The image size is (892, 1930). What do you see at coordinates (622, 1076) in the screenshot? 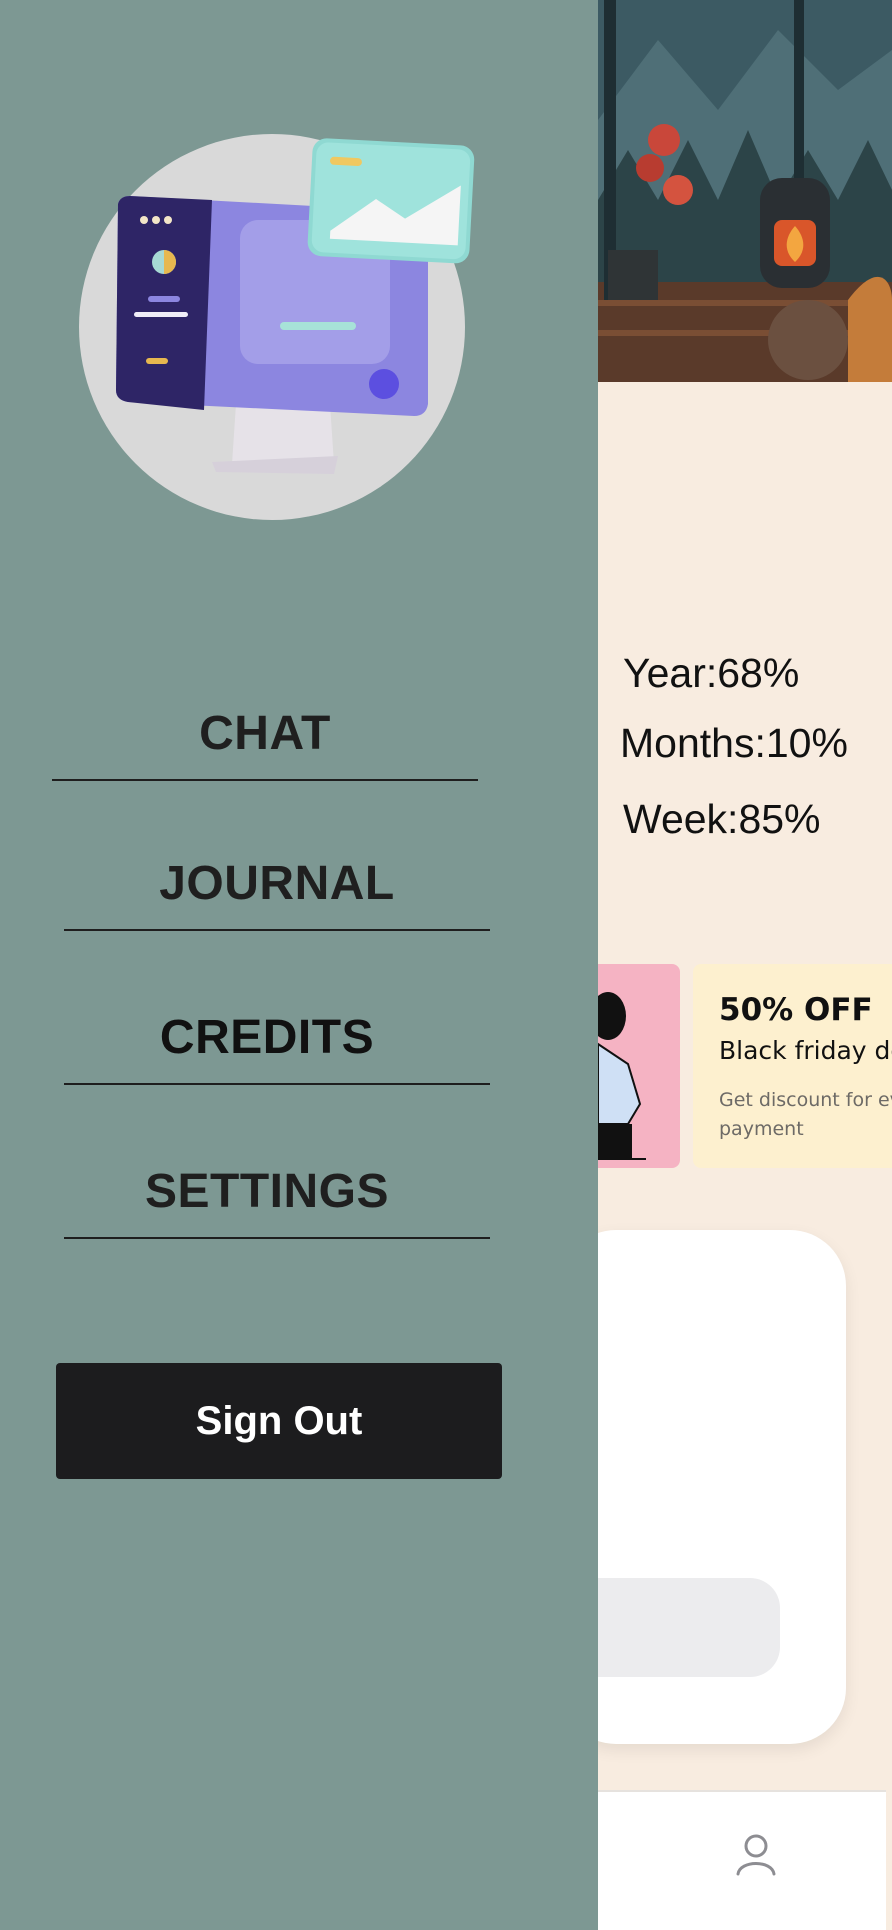
I see `person-illustration` at bounding box center [622, 1076].